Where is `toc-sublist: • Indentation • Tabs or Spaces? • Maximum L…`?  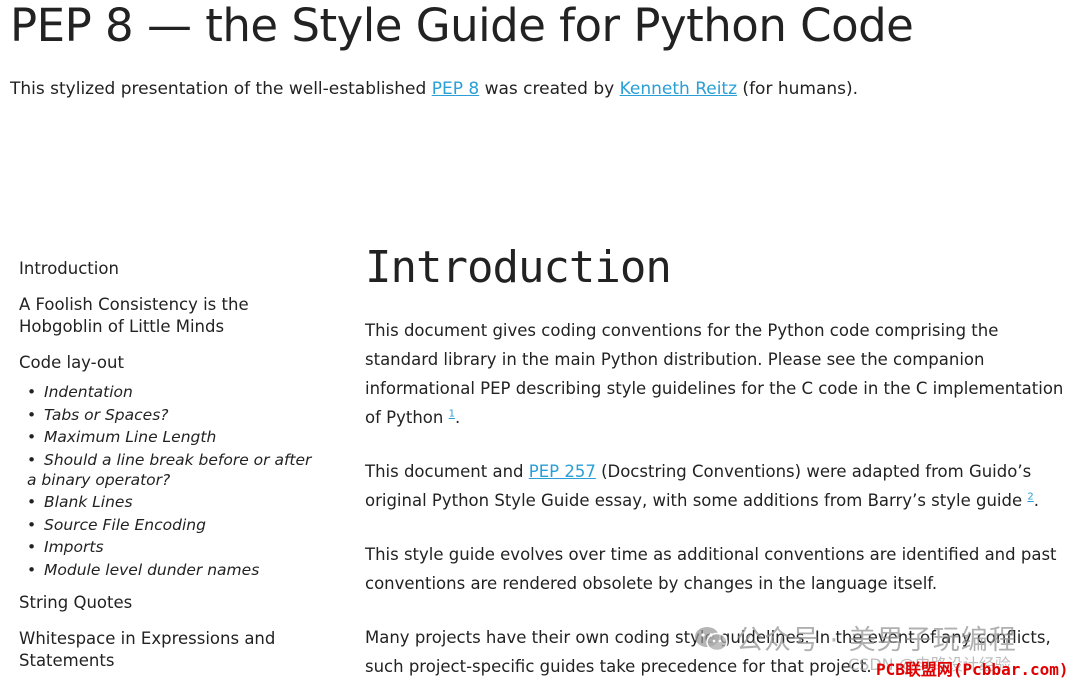
toc-sublist: • Indentation • Tabs or Spaces? • Maximum L… is located at coordinates (169, 481).